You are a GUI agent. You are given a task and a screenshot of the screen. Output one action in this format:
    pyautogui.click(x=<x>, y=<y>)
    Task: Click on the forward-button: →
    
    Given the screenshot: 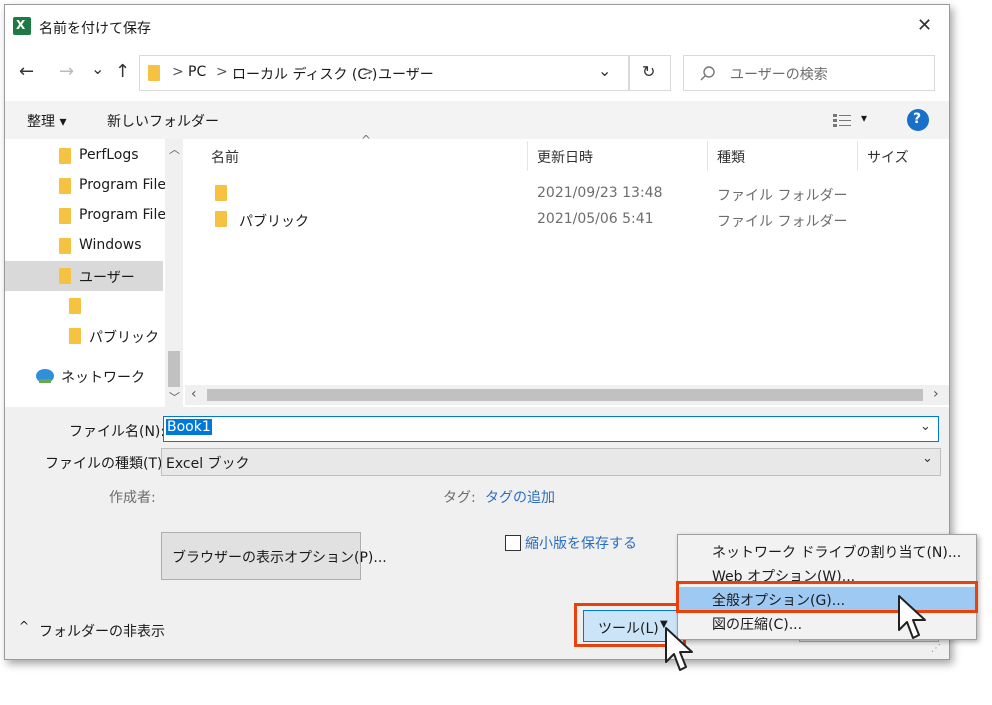 What is the action you would take?
    pyautogui.click(x=66, y=71)
    